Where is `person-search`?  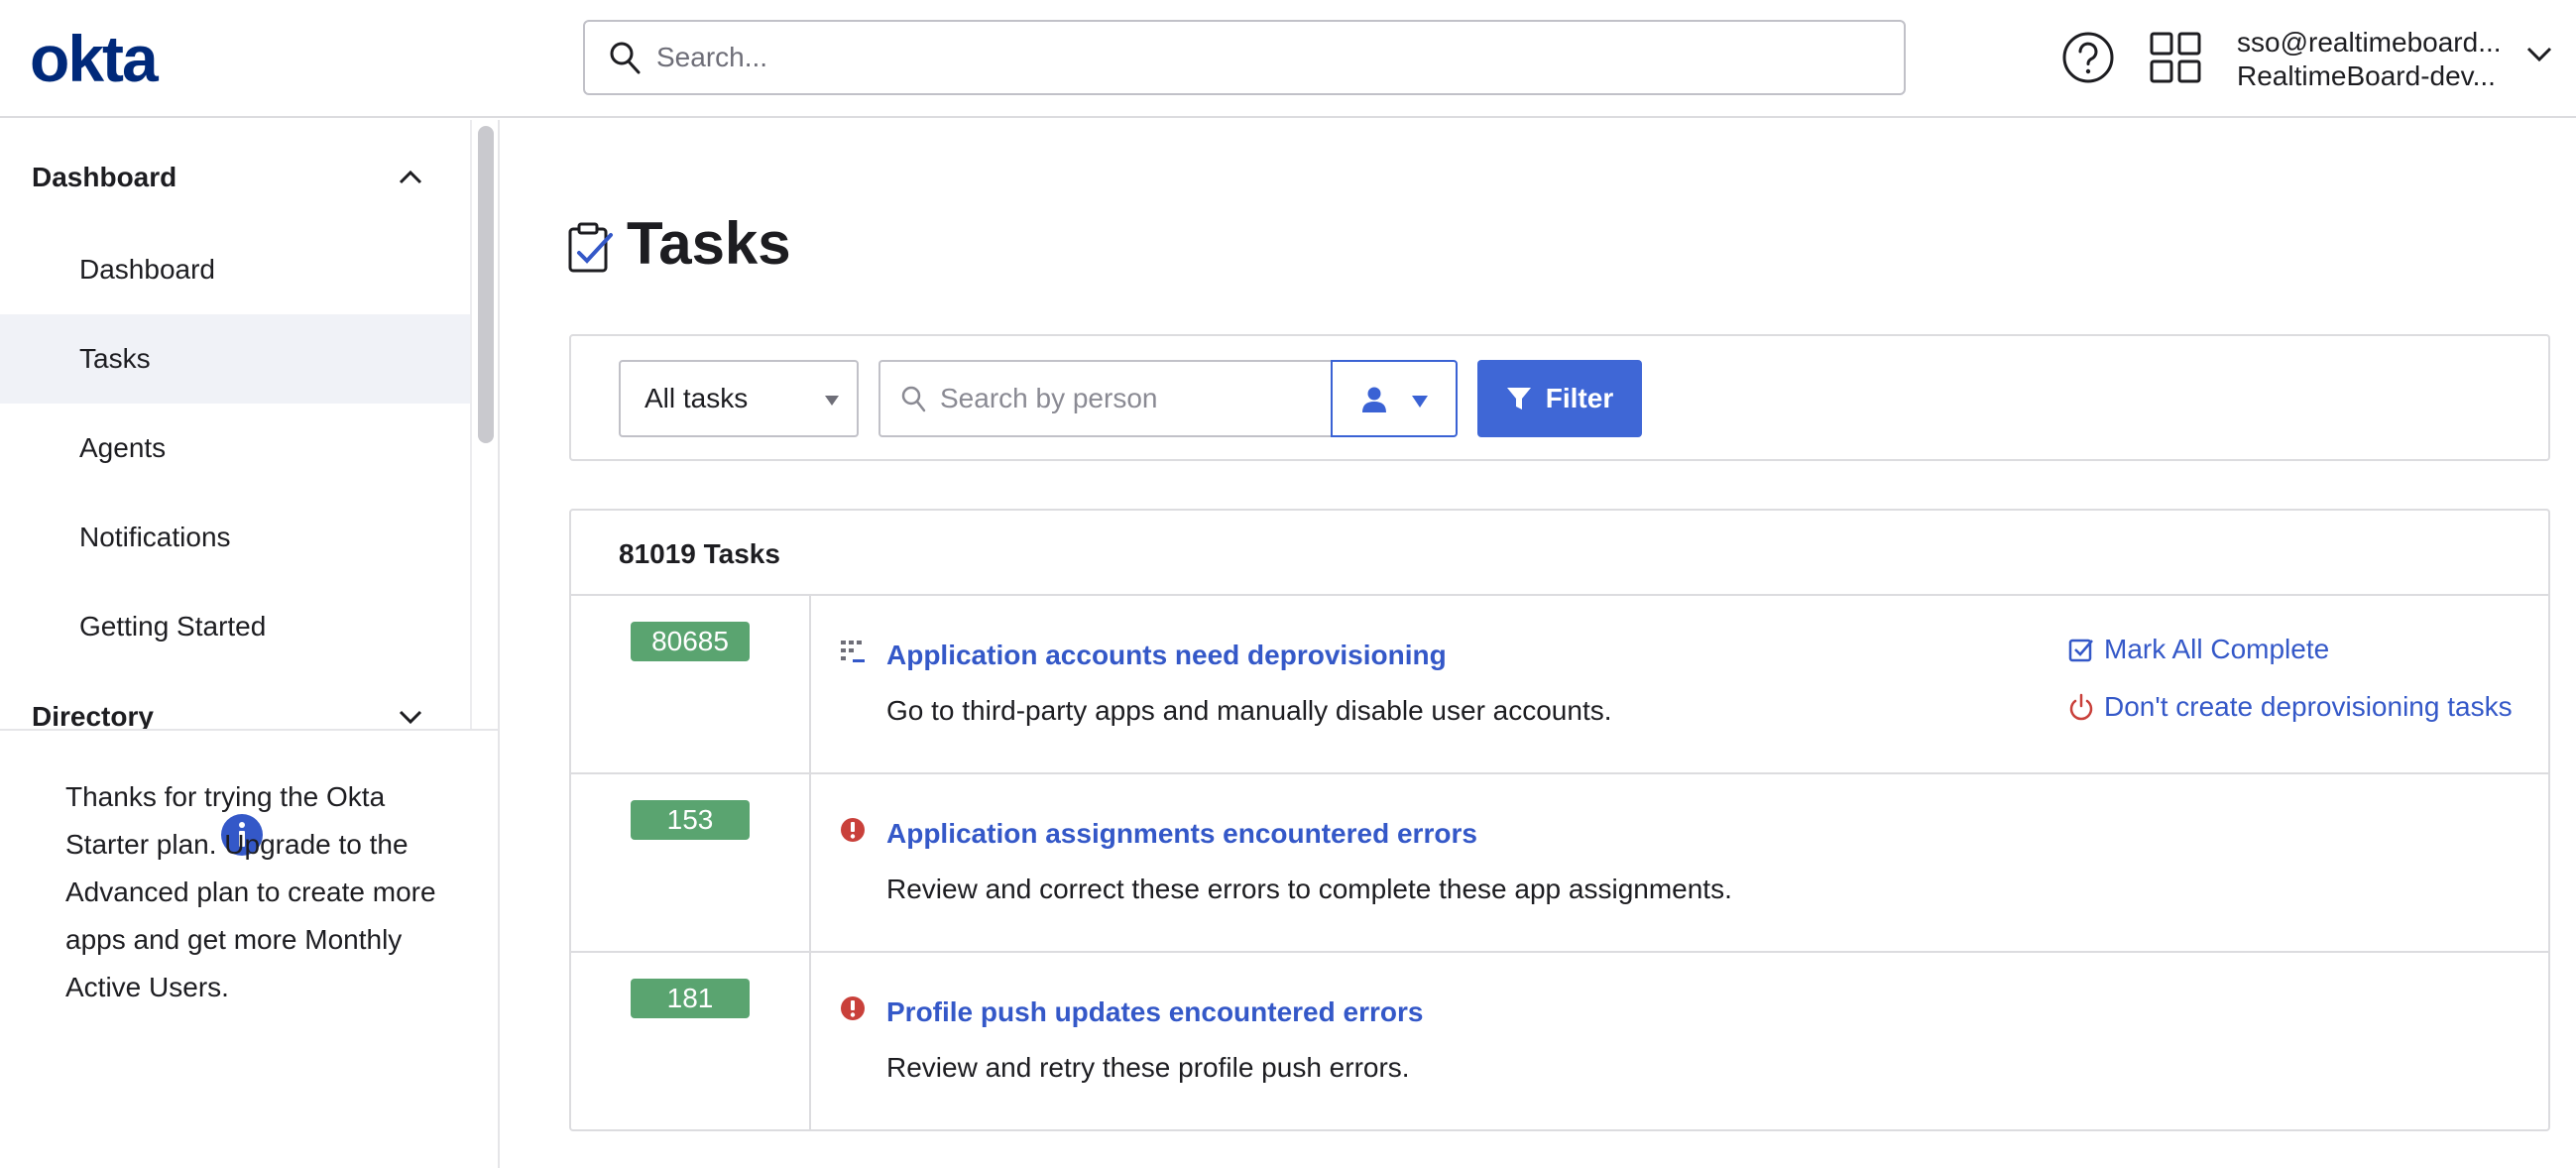
person-search is located at coordinates (1104, 398).